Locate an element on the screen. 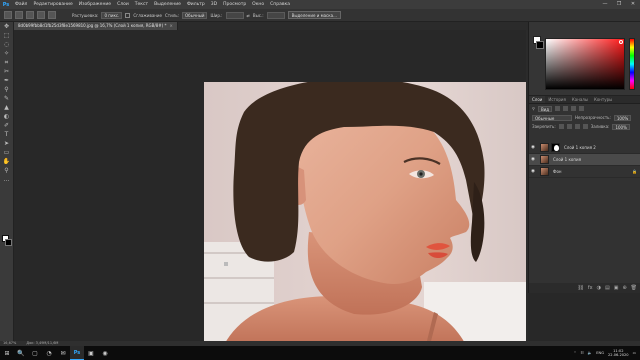 Image resolution: width=640 pixels, height=360 pixels. menu-item: 3D is located at coordinates (214, 4).